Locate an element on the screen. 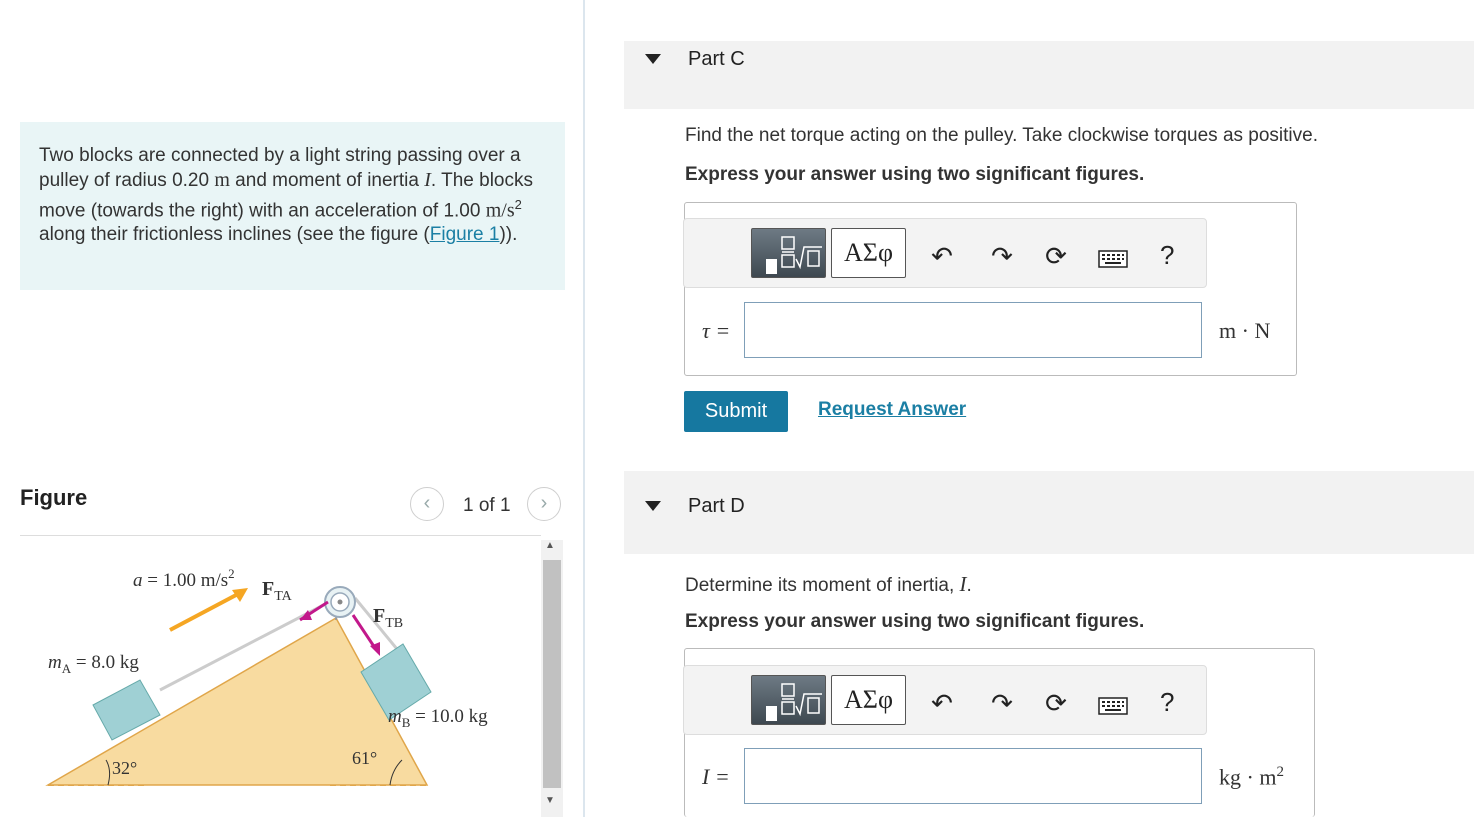  scroll-up-icon: ▲ is located at coordinates (550, 545).